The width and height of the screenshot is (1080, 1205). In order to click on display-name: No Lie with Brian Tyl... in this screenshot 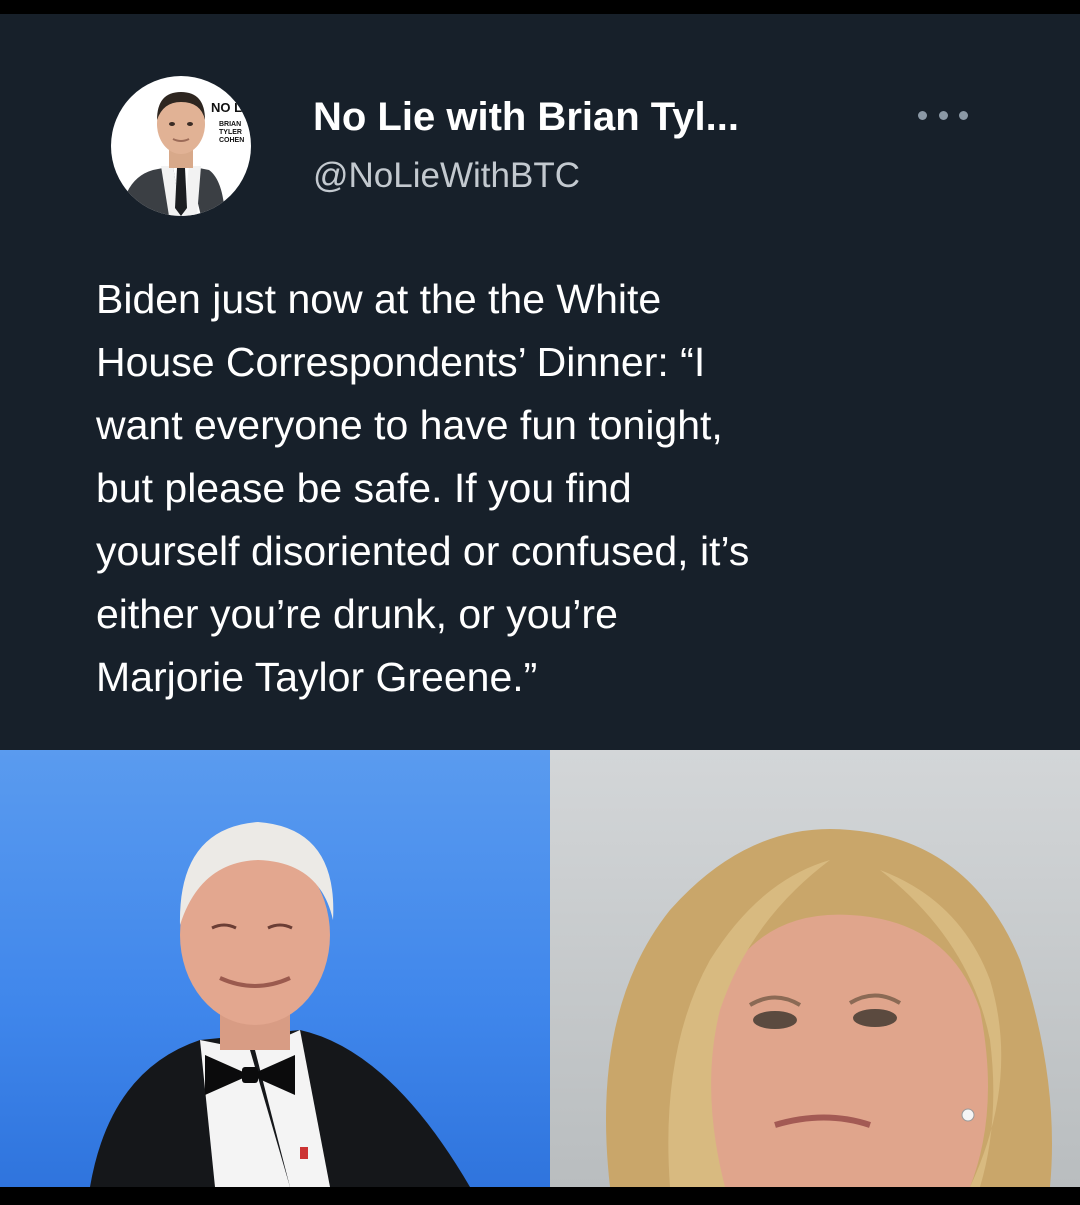, I will do `click(526, 117)`.